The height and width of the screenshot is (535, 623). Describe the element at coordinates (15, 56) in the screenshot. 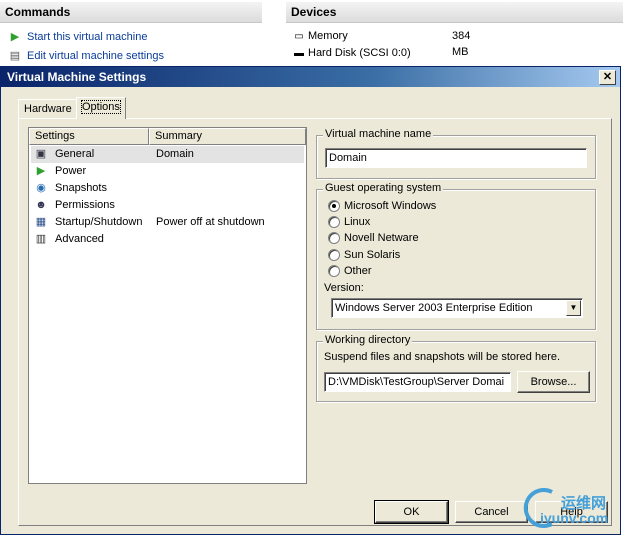

I see `settings-icon: ▤` at that location.